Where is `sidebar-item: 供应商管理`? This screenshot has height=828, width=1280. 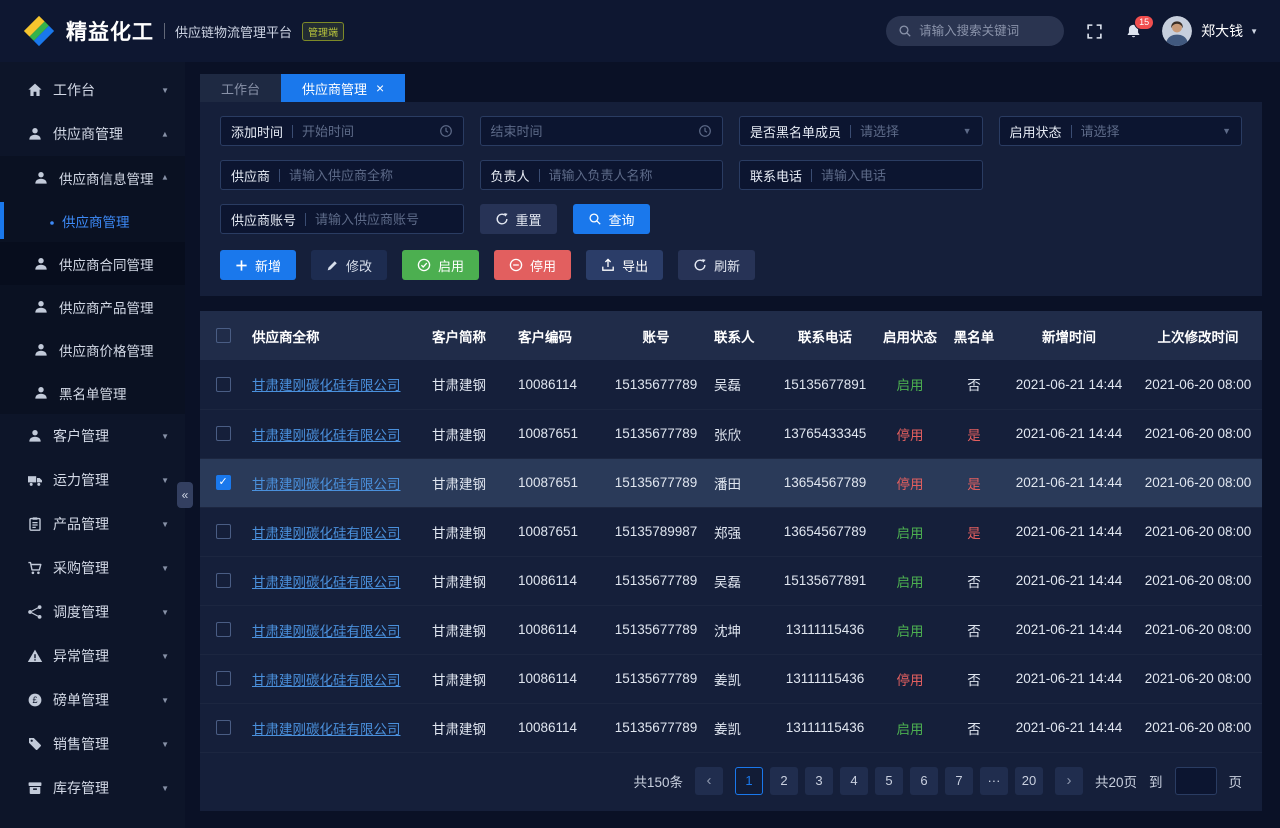
sidebar-item: 供应商管理 is located at coordinates (92, 220).